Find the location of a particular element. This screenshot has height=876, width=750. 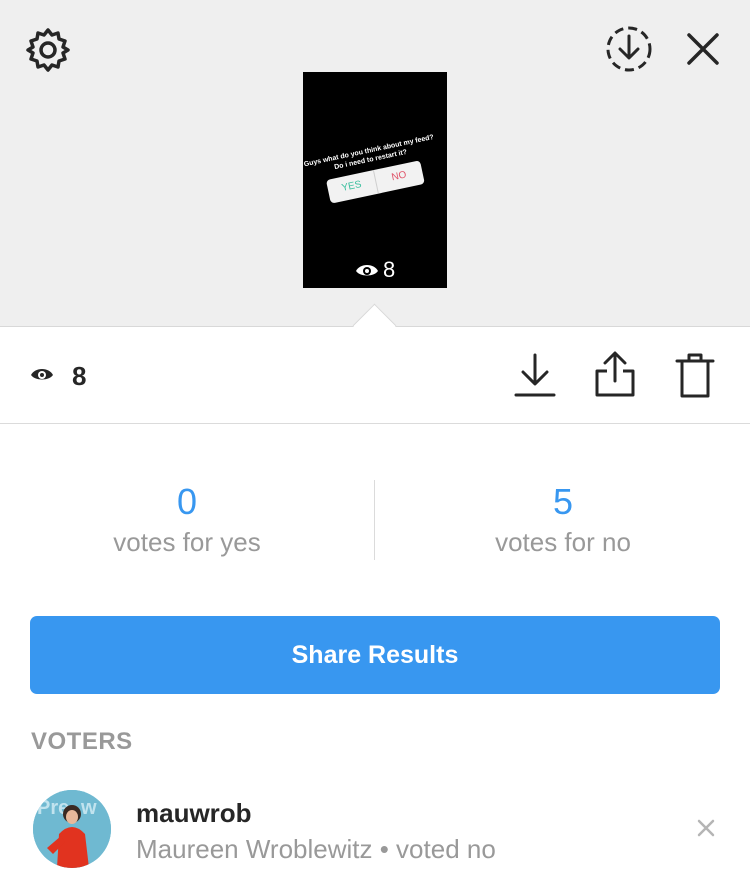

views-count-label: 8 is located at coordinates (79, 376).